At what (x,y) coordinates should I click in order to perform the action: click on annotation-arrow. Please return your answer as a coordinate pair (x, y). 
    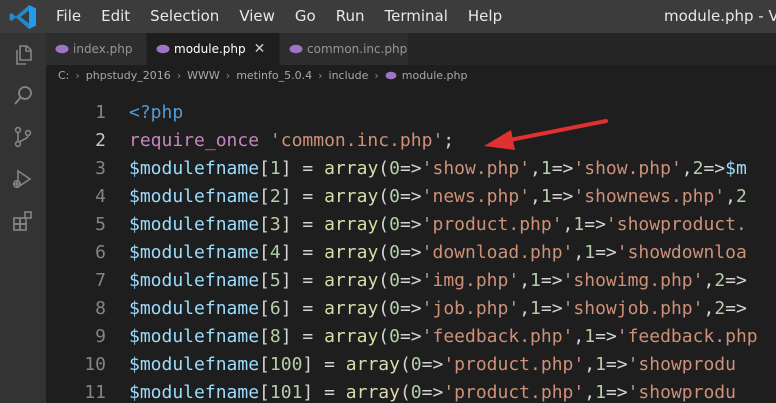
    Looking at the image, I should click on (546, 134).